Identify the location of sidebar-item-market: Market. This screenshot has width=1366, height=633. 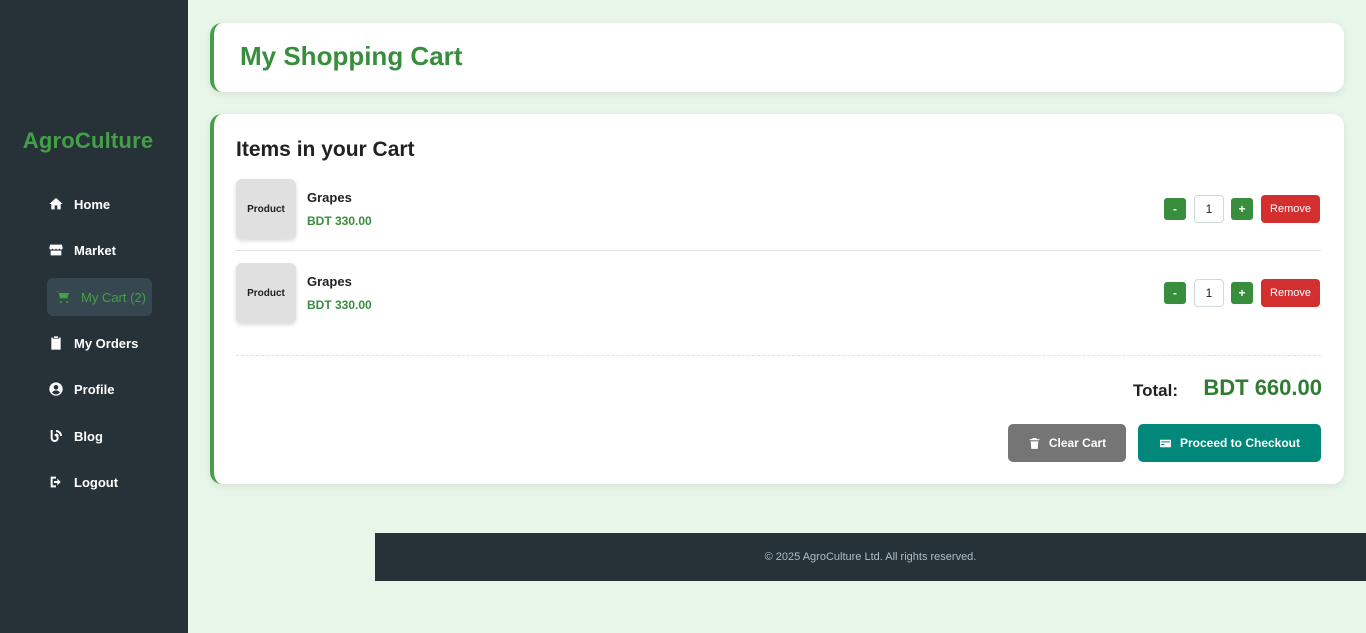
(99, 250).